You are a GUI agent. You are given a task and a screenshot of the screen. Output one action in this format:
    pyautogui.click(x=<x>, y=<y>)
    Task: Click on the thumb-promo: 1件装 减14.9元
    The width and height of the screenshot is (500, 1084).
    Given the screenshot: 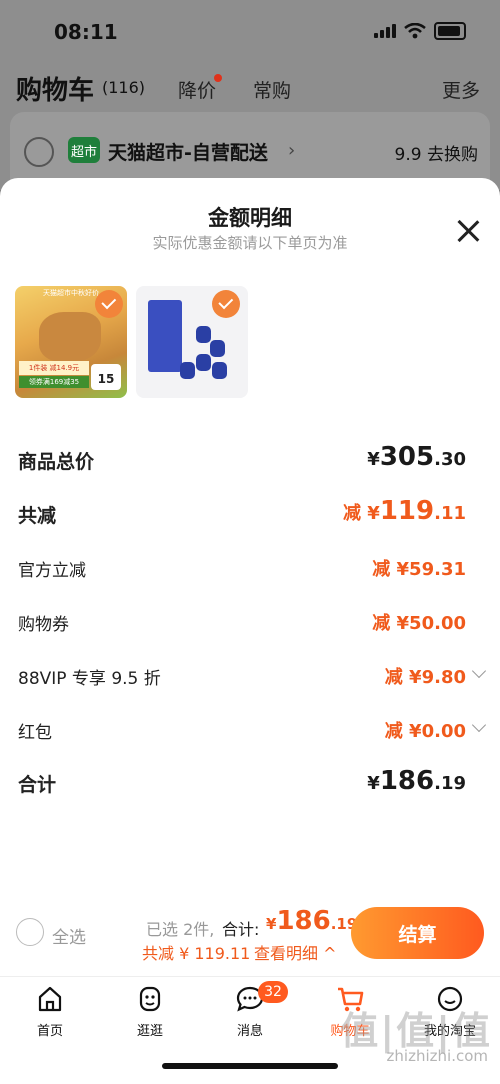 What is the action you would take?
    pyautogui.click(x=54, y=368)
    